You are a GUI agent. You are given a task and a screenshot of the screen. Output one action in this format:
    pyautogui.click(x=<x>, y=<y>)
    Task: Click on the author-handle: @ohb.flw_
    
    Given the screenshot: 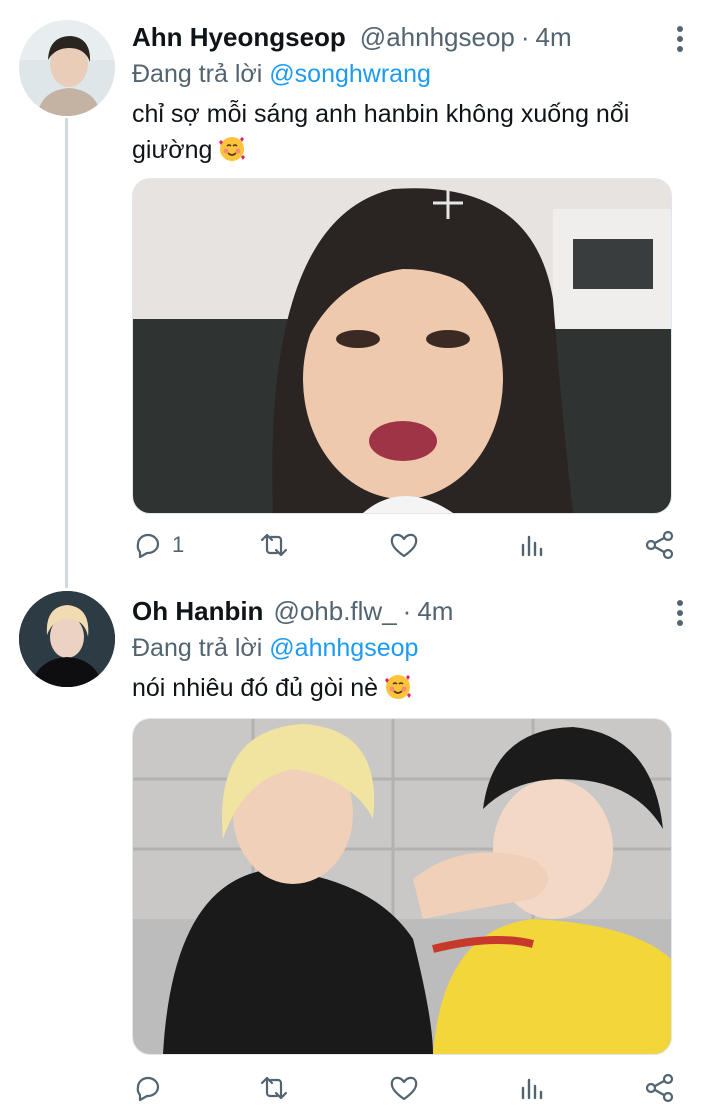 What is the action you would take?
    pyautogui.click(x=334, y=611)
    